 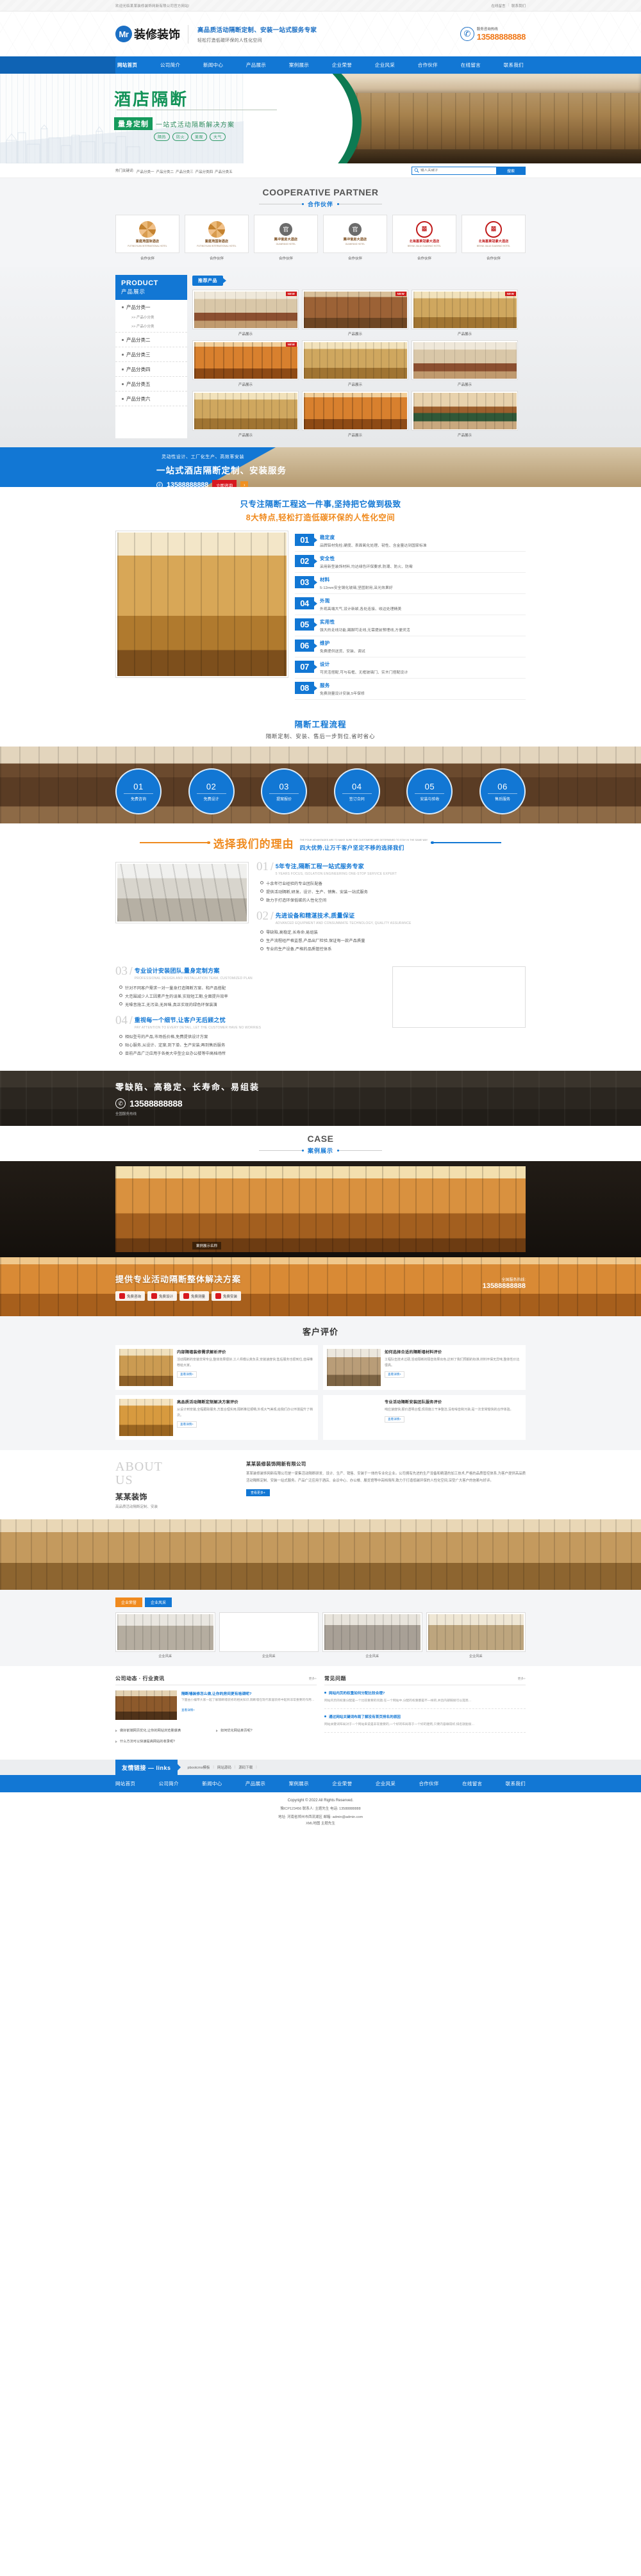 I want to click on product-category: 产品分类二, so click(x=151, y=340).